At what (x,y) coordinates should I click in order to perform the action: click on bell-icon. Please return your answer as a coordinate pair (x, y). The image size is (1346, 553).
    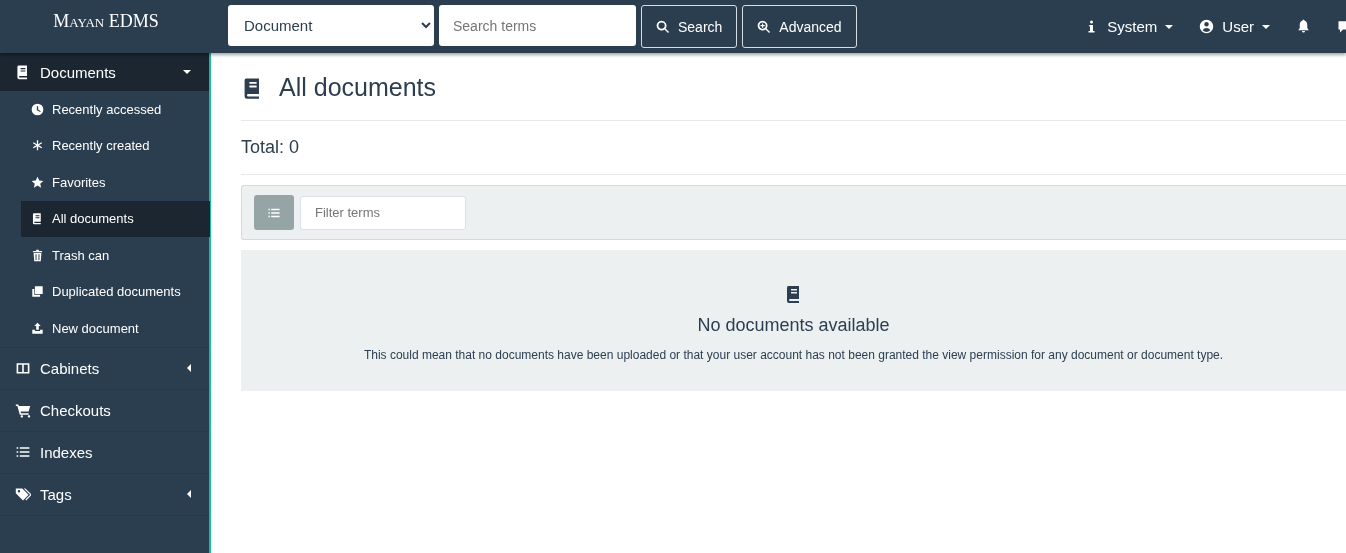
    Looking at the image, I should click on (1303, 26).